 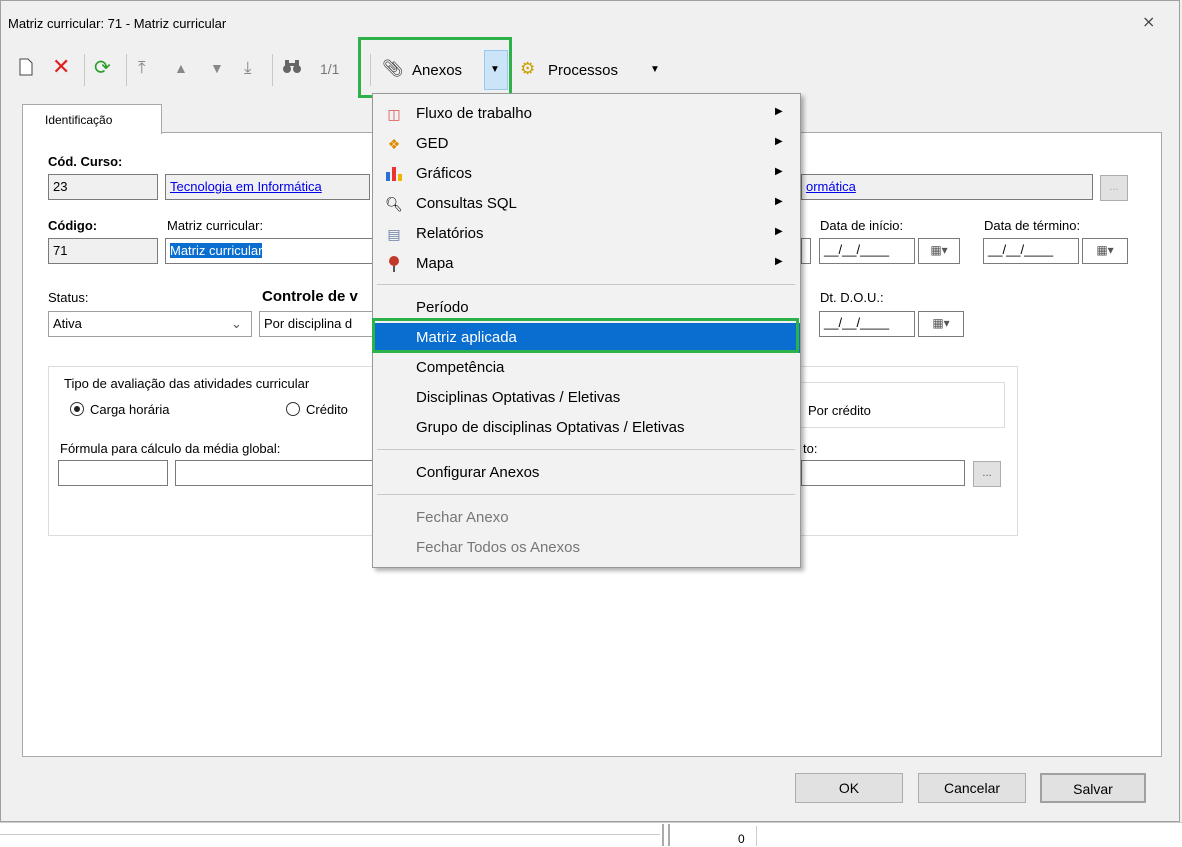 I want to click on anexos-label: Anexos, so click(x=437, y=70).